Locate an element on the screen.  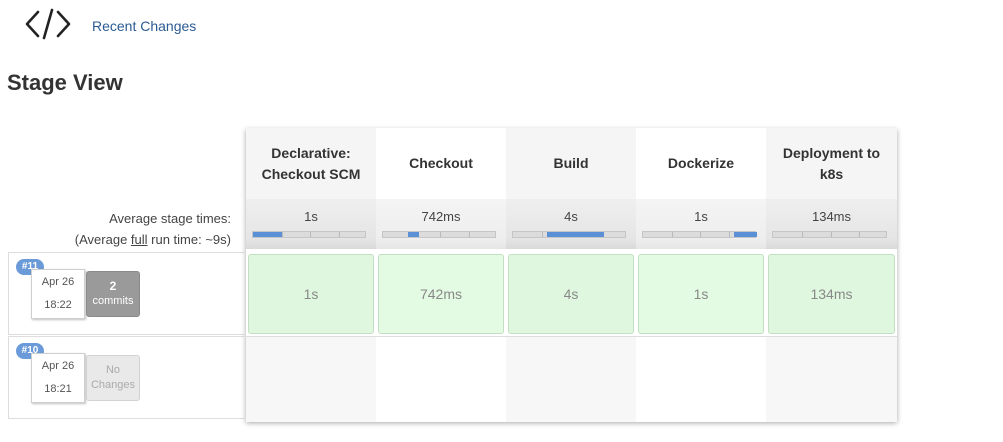
build-date-time: 18:21 is located at coordinates (58, 389).